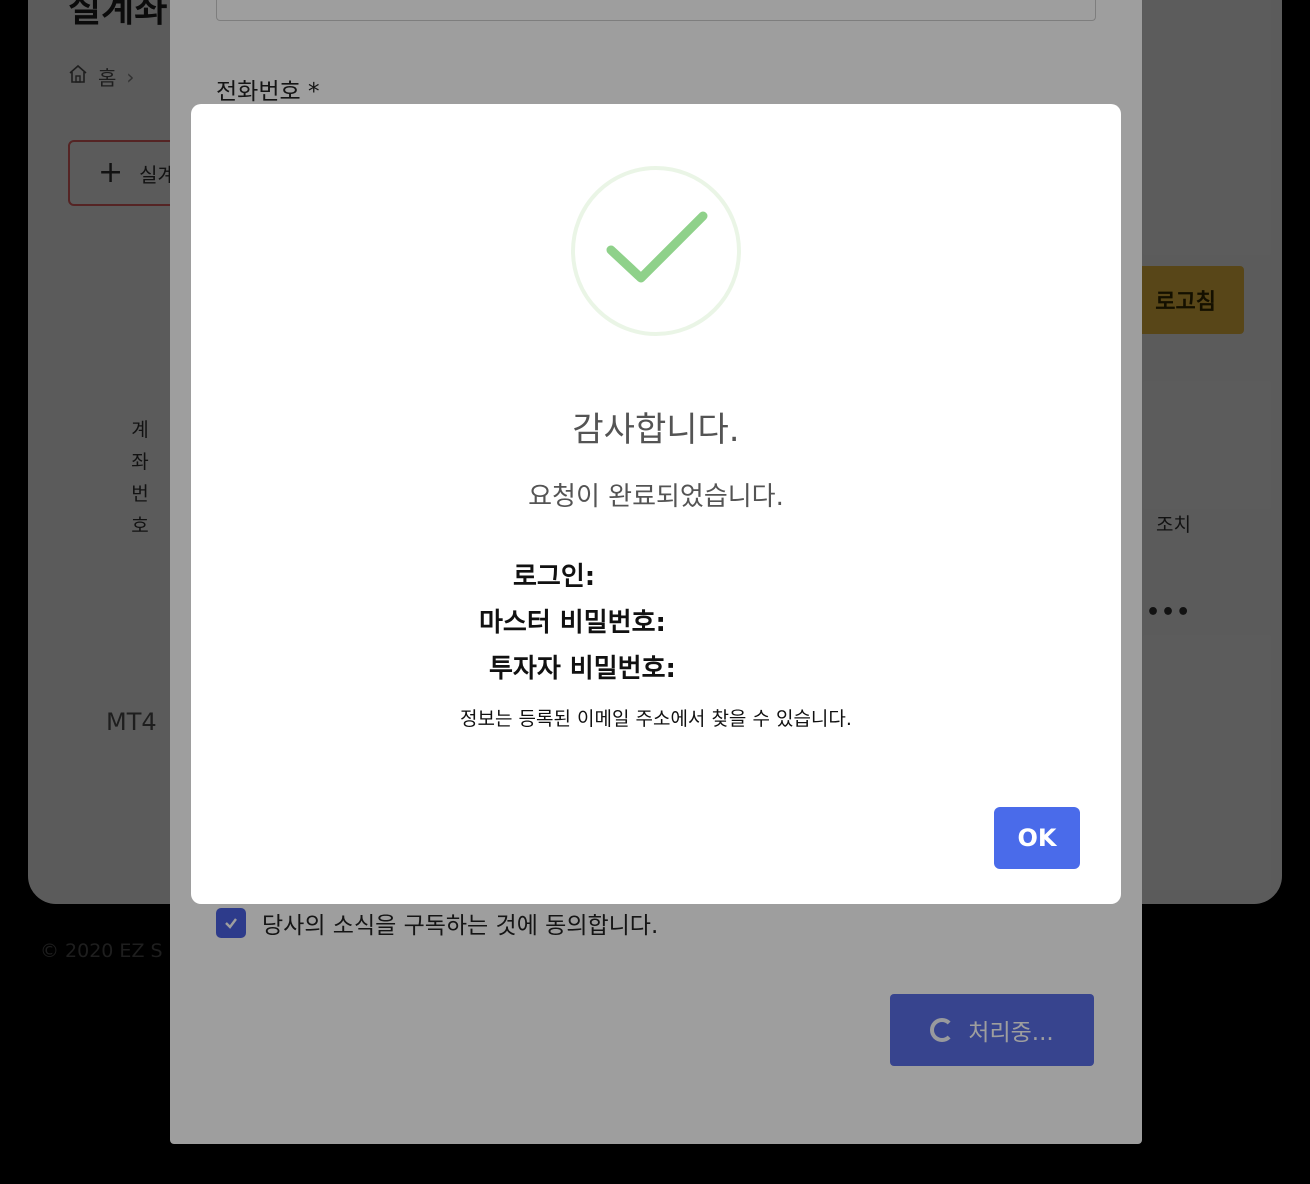 This screenshot has height=1184, width=1310. Describe the element at coordinates (1037, 838) in the screenshot. I see `ok-button: OK` at that location.